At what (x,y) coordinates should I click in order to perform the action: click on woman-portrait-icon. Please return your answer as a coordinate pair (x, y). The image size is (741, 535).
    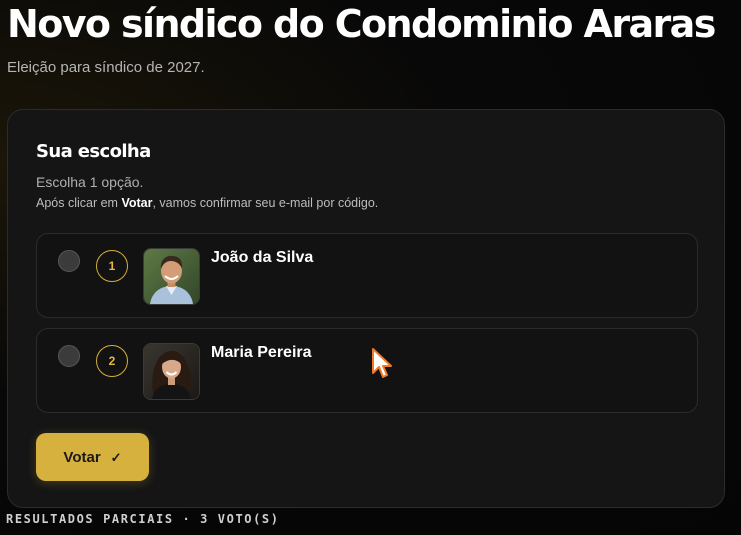
    Looking at the image, I should click on (171, 371).